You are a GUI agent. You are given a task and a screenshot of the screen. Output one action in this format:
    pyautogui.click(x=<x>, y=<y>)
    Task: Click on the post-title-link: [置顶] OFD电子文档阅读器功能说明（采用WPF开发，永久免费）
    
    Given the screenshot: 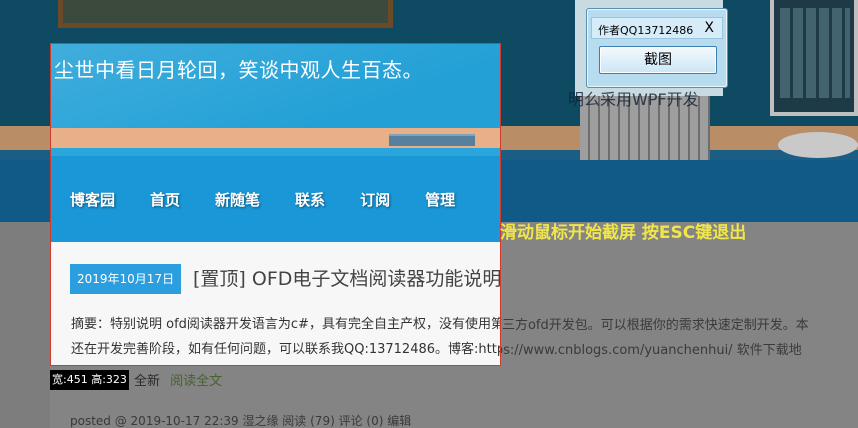 What is the action you would take?
    pyautogui.click(x=346, y=279)
    